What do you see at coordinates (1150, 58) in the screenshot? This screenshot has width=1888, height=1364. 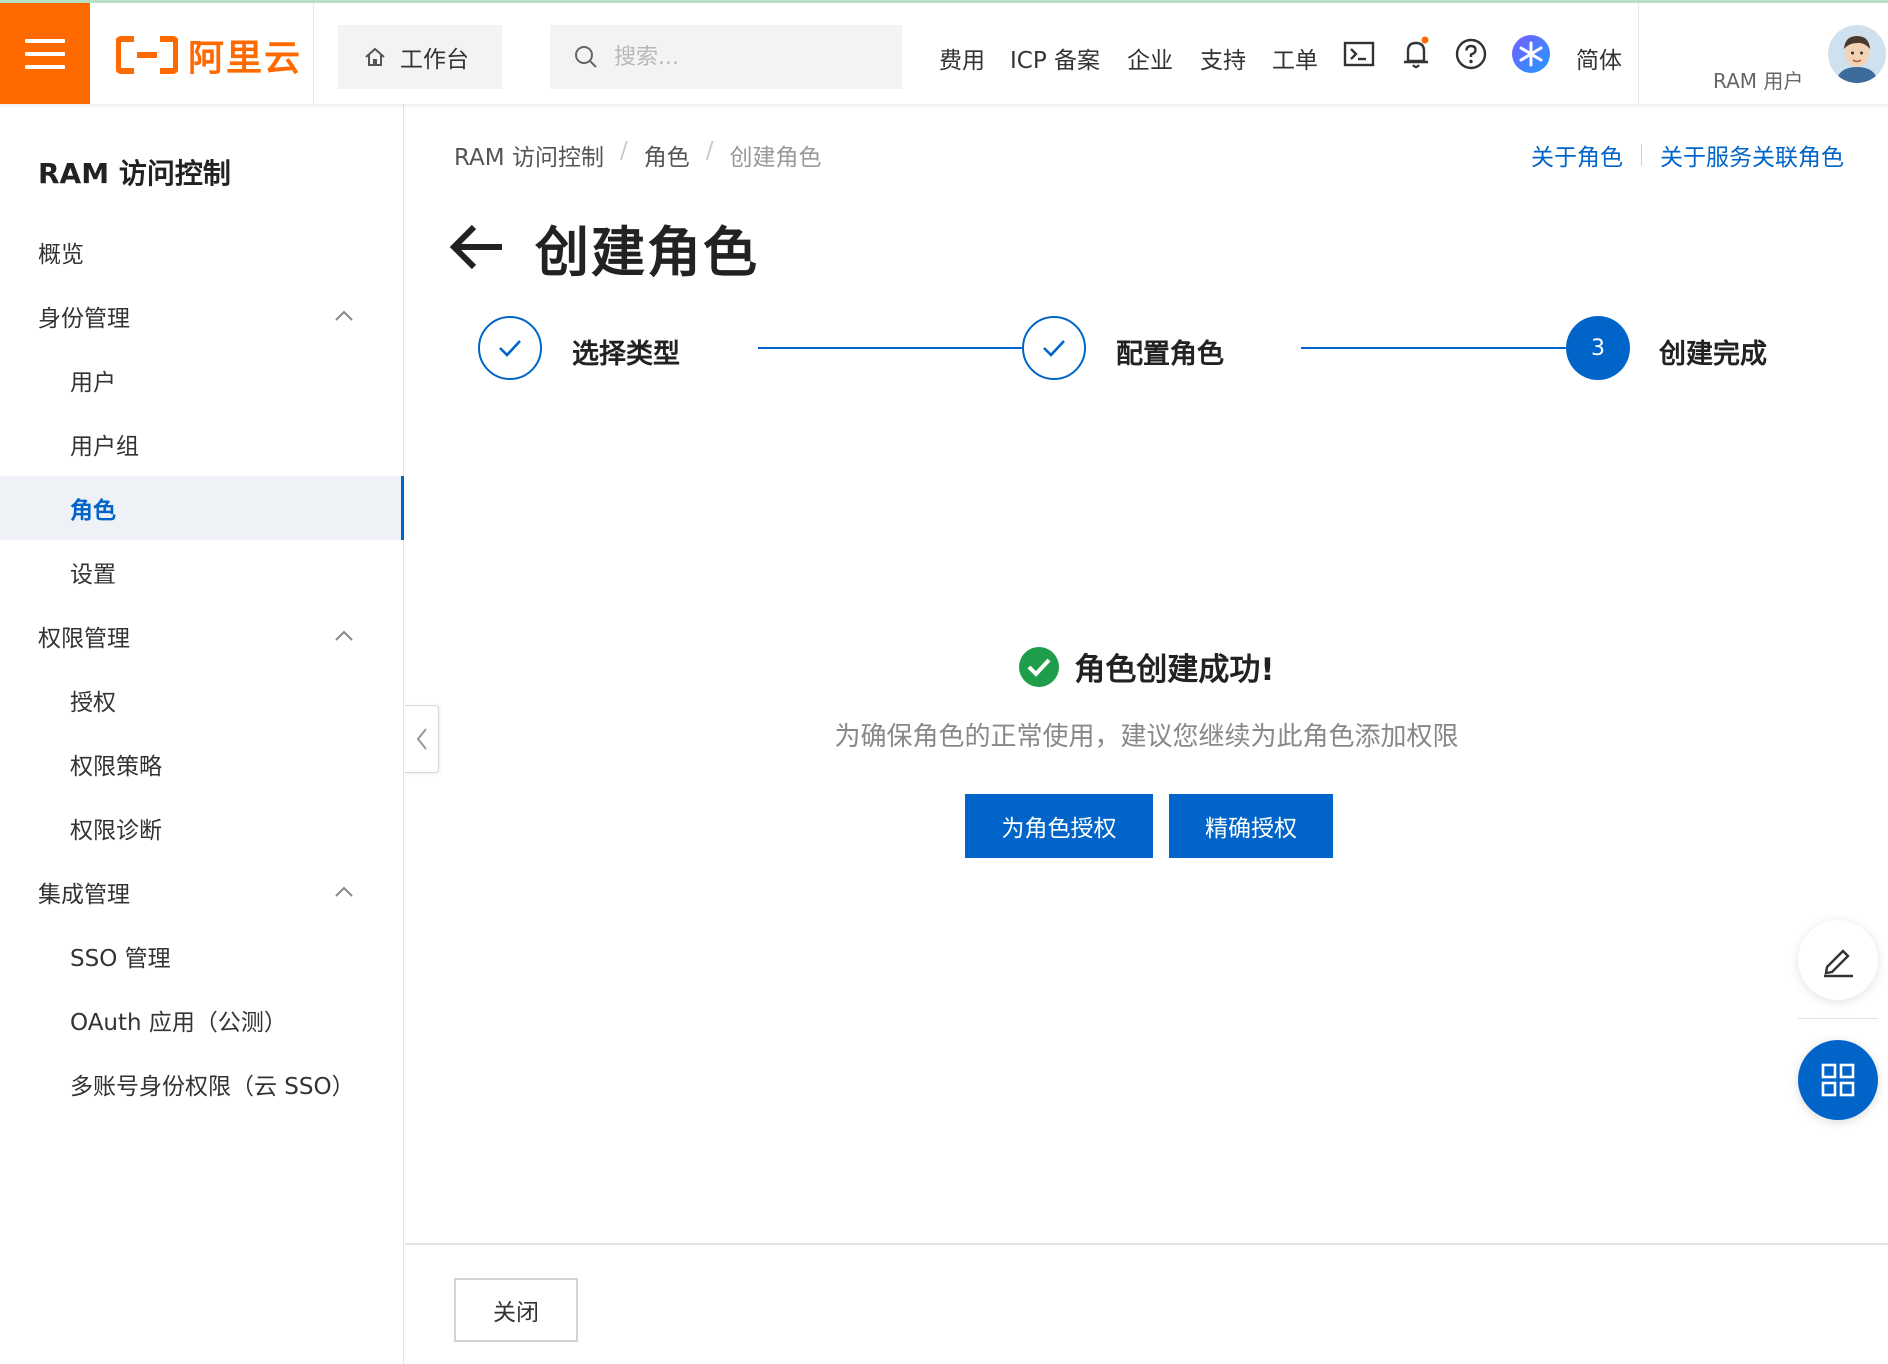 I see `nav-enterprise: 企业` at bounding box center [1150, 58].